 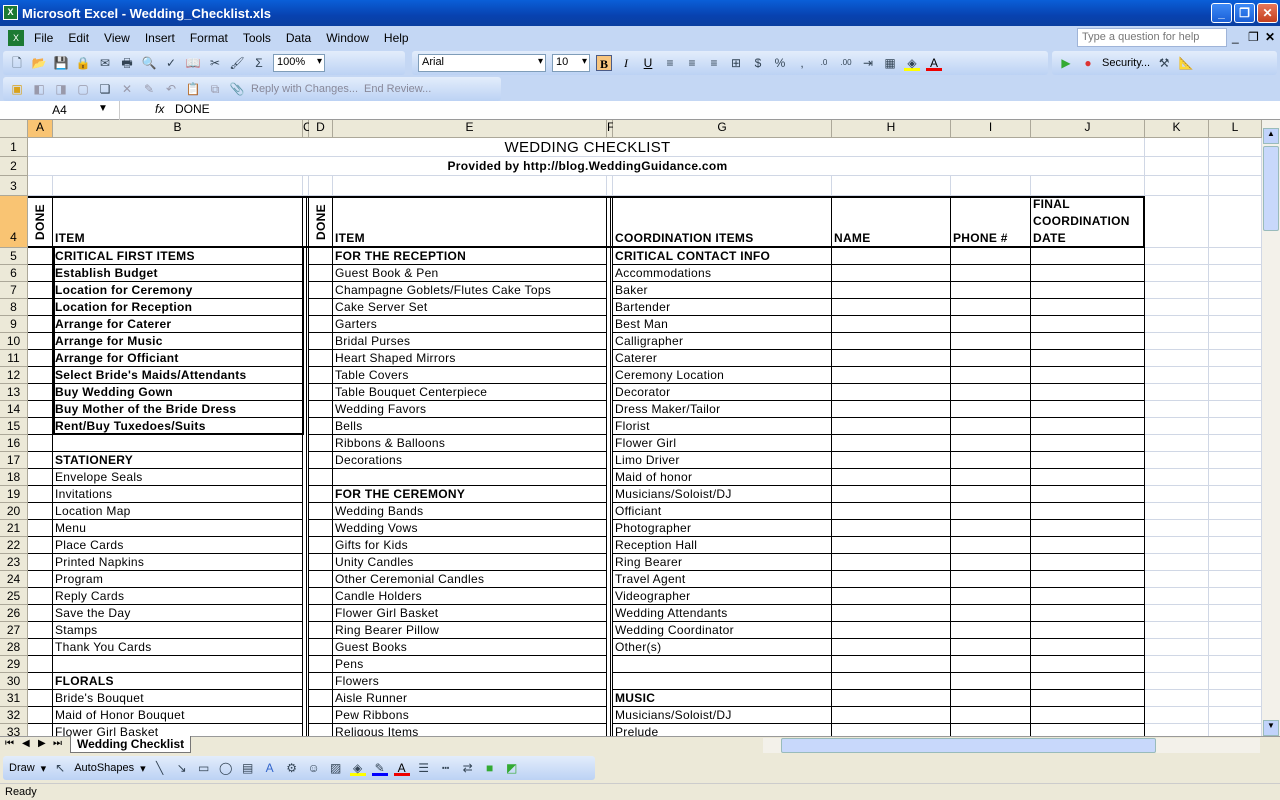 What do you see at coordinates (178, 664) in the screenshot?
I see `cell-B29` at bounding box center [178, 664].